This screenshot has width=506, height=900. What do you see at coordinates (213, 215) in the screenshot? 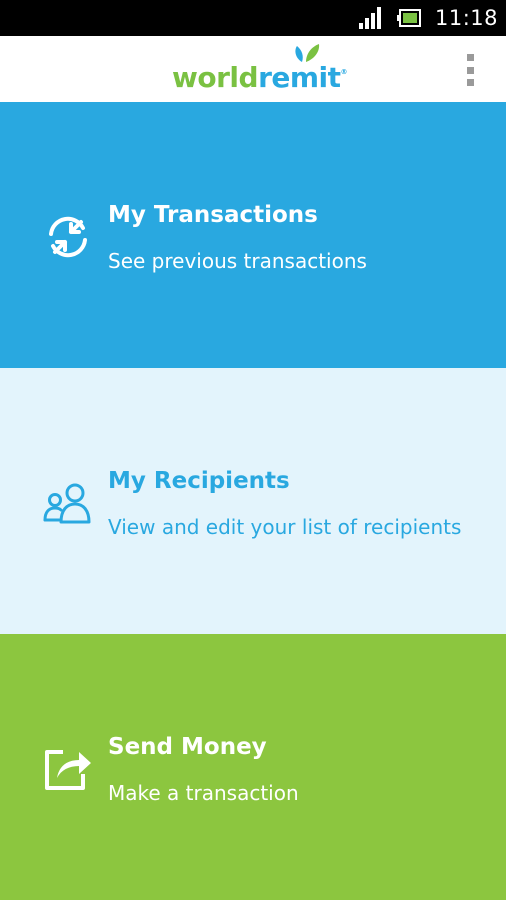
I see `tile-title: My Transactions` at bounding box center [213, 215].